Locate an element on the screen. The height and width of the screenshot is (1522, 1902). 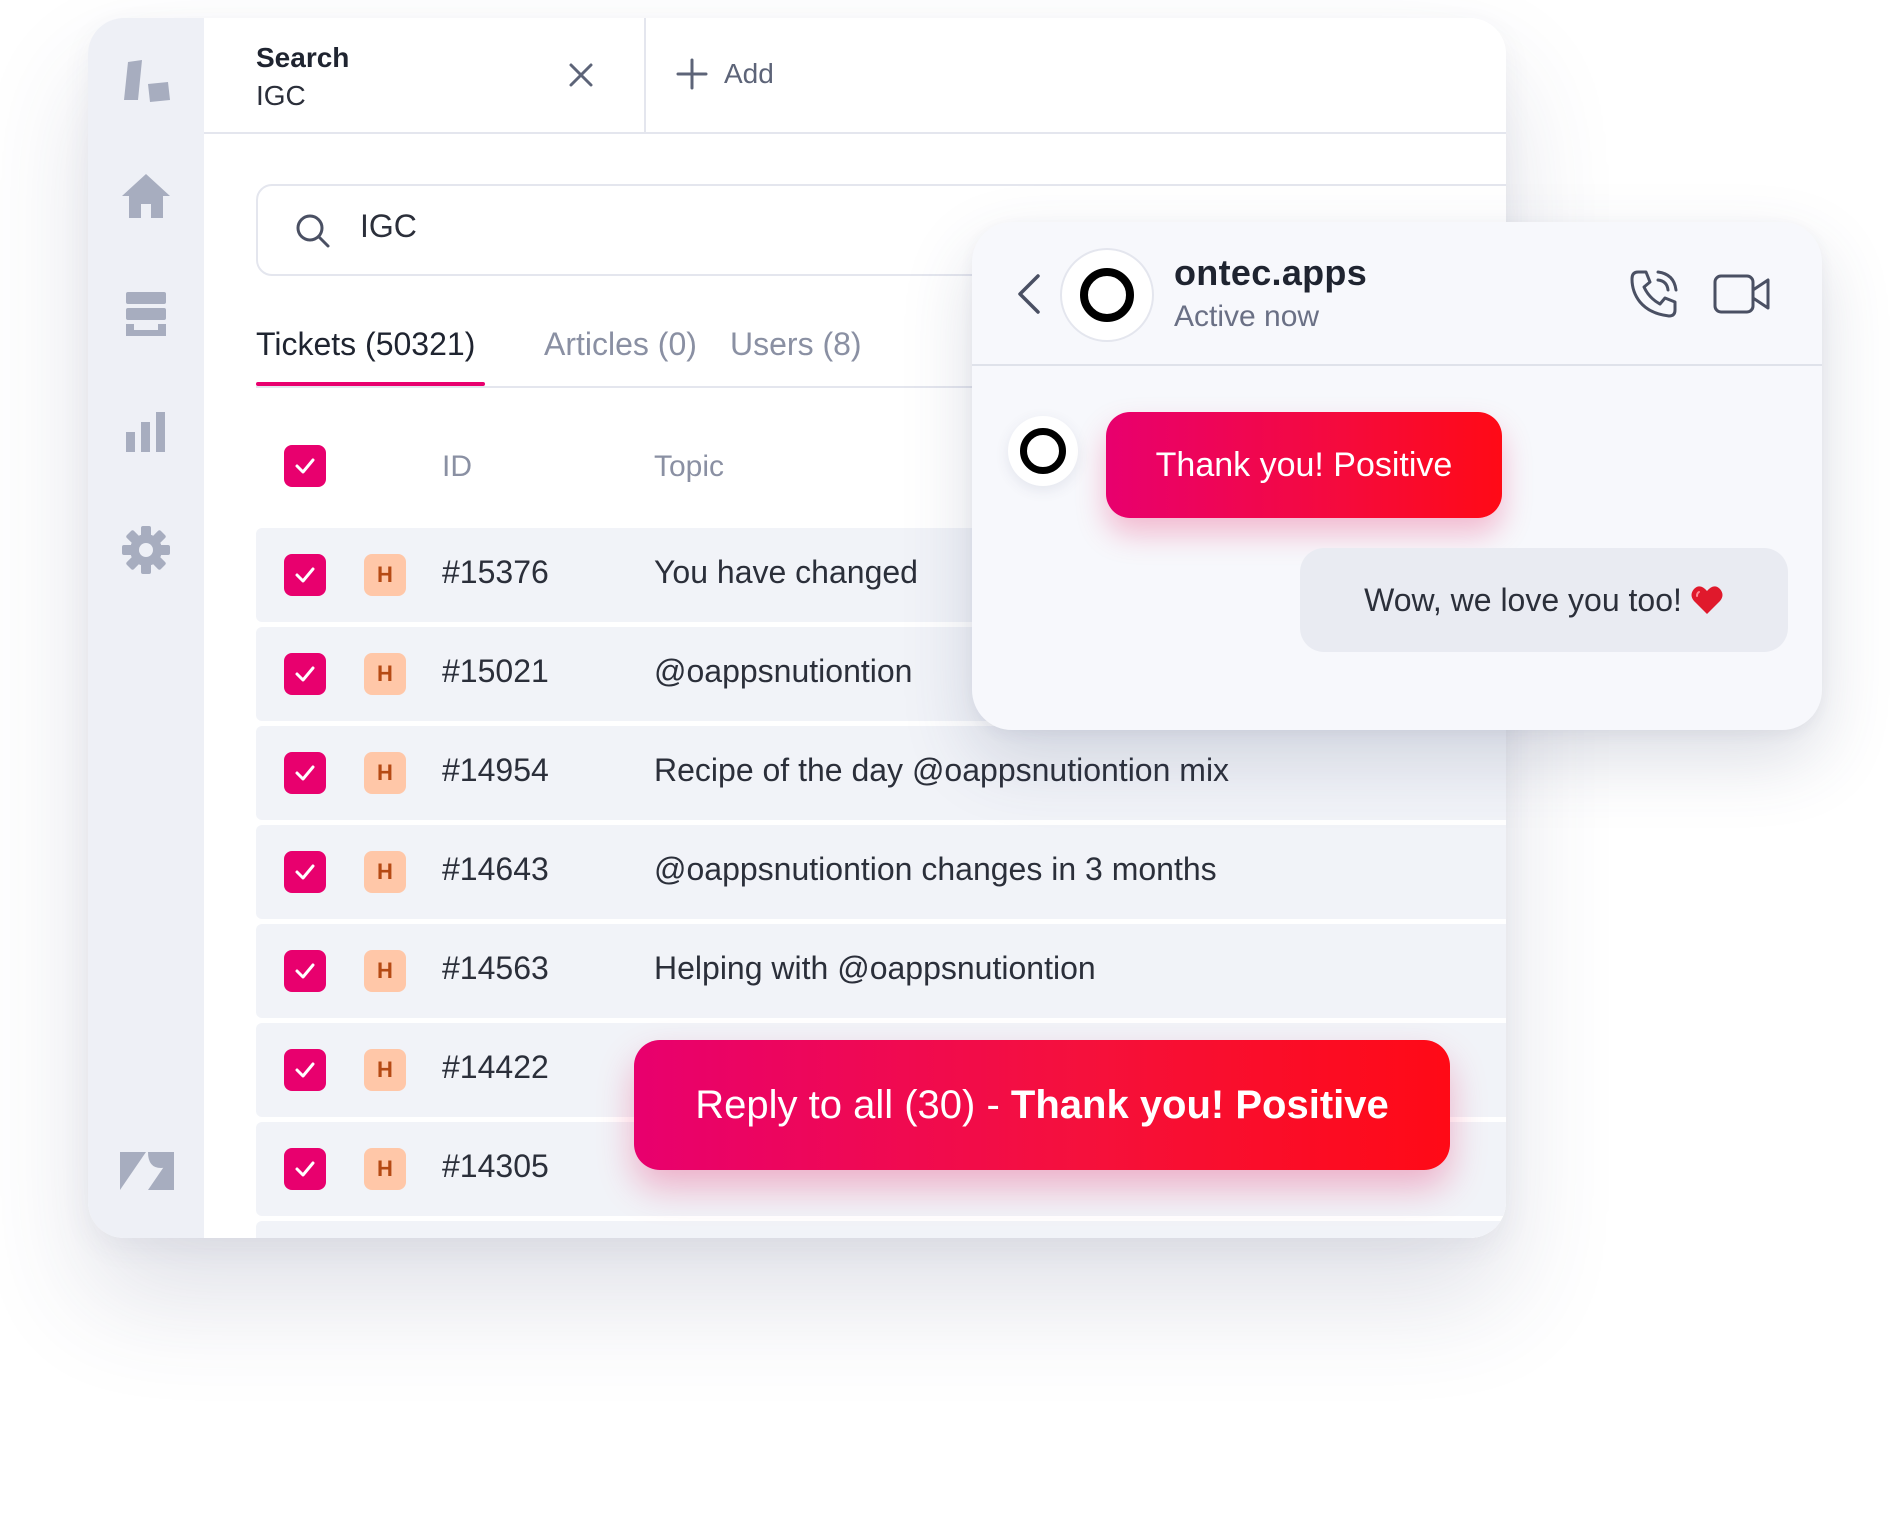
ticket-id: #14305 is located at coordinates (495, 1166).